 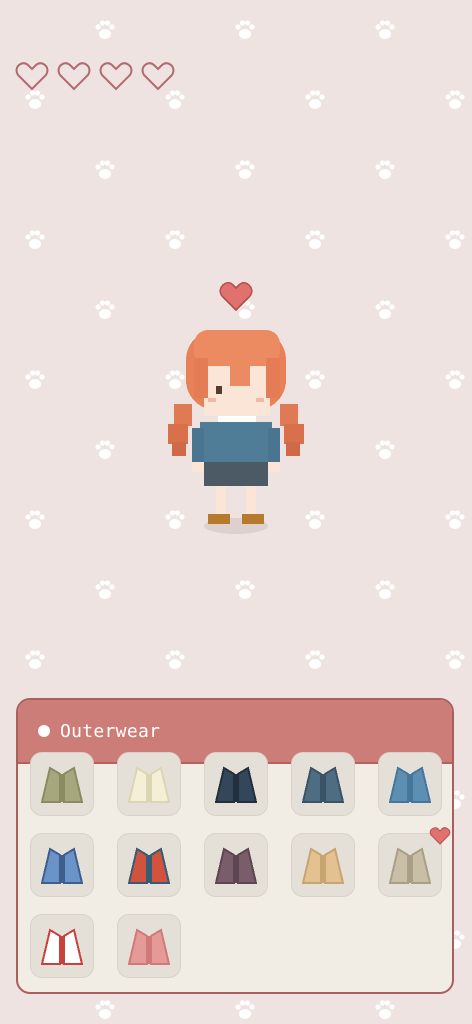 I want to click on outerwear-item-denim-jacket, so click(x=62, y=865).